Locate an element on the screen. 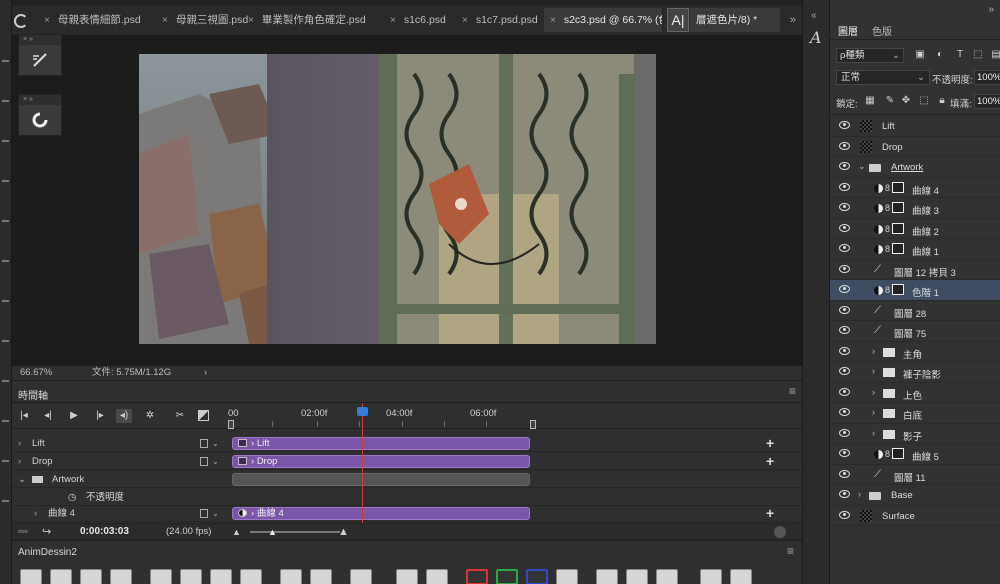 The image size is (1000, 584). tab-channels: 色版 is located at coordinates (882, 30).